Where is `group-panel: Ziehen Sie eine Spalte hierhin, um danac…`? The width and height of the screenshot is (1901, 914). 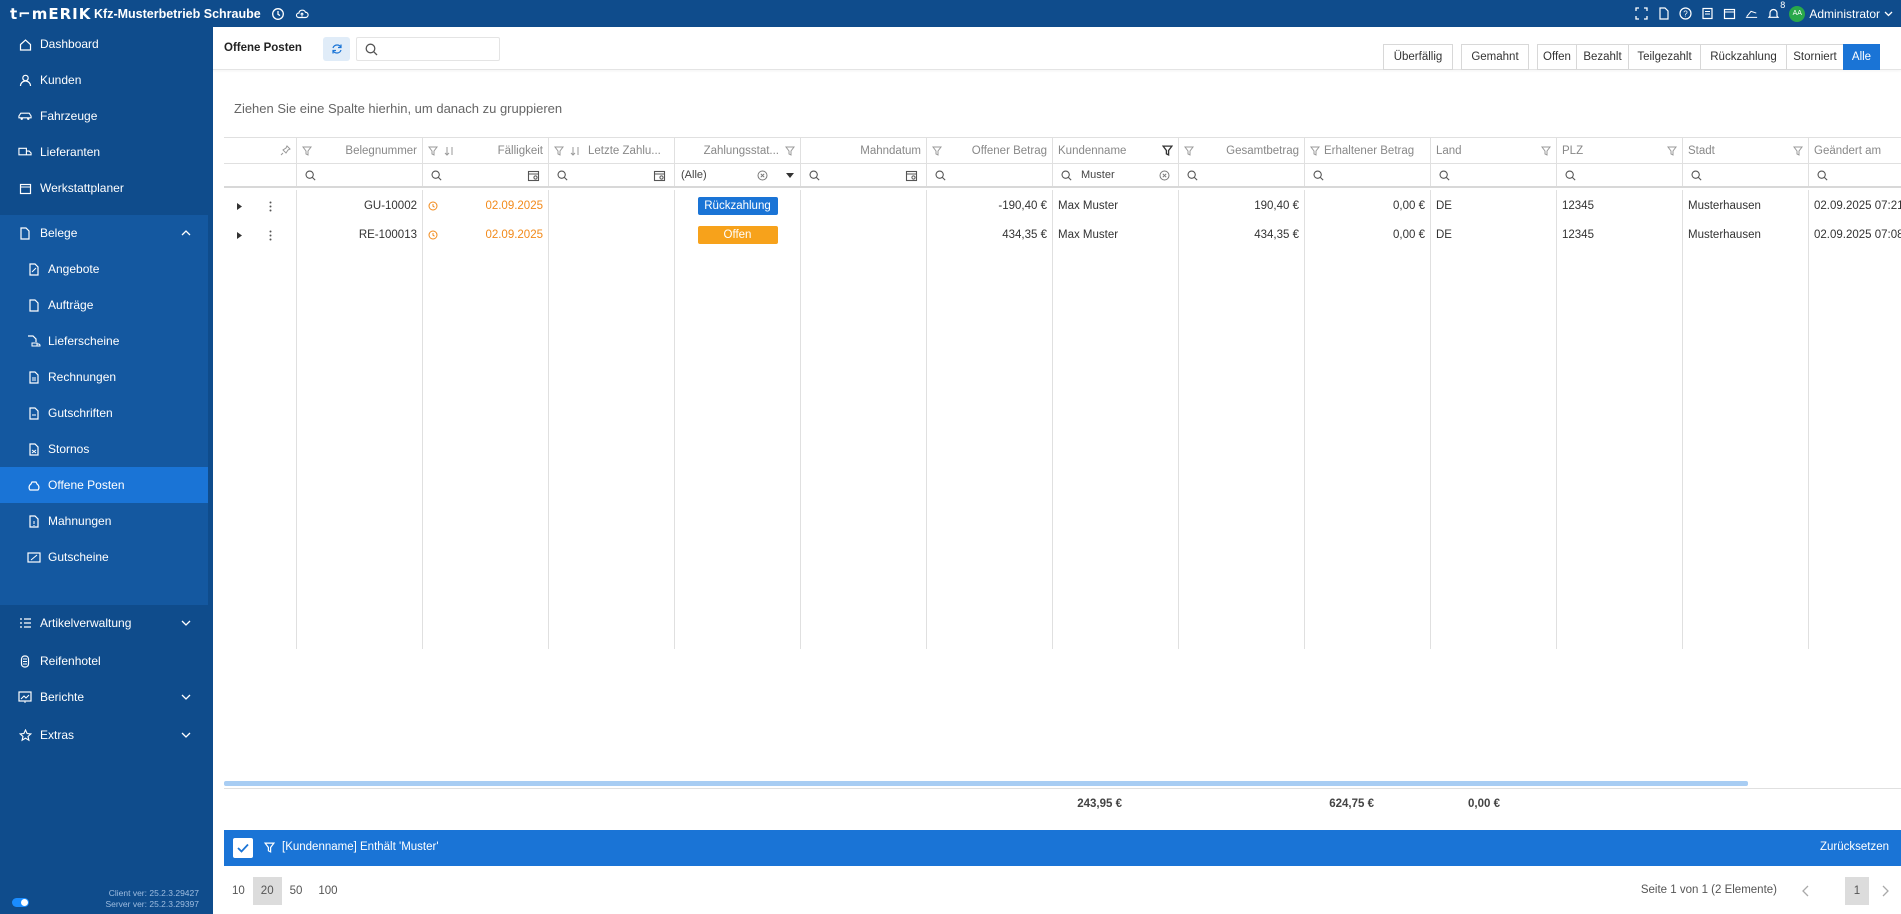
group-panel: Ziehen Sie eine Spalte hierhin, um danac… is located at coordinates (398, 108).